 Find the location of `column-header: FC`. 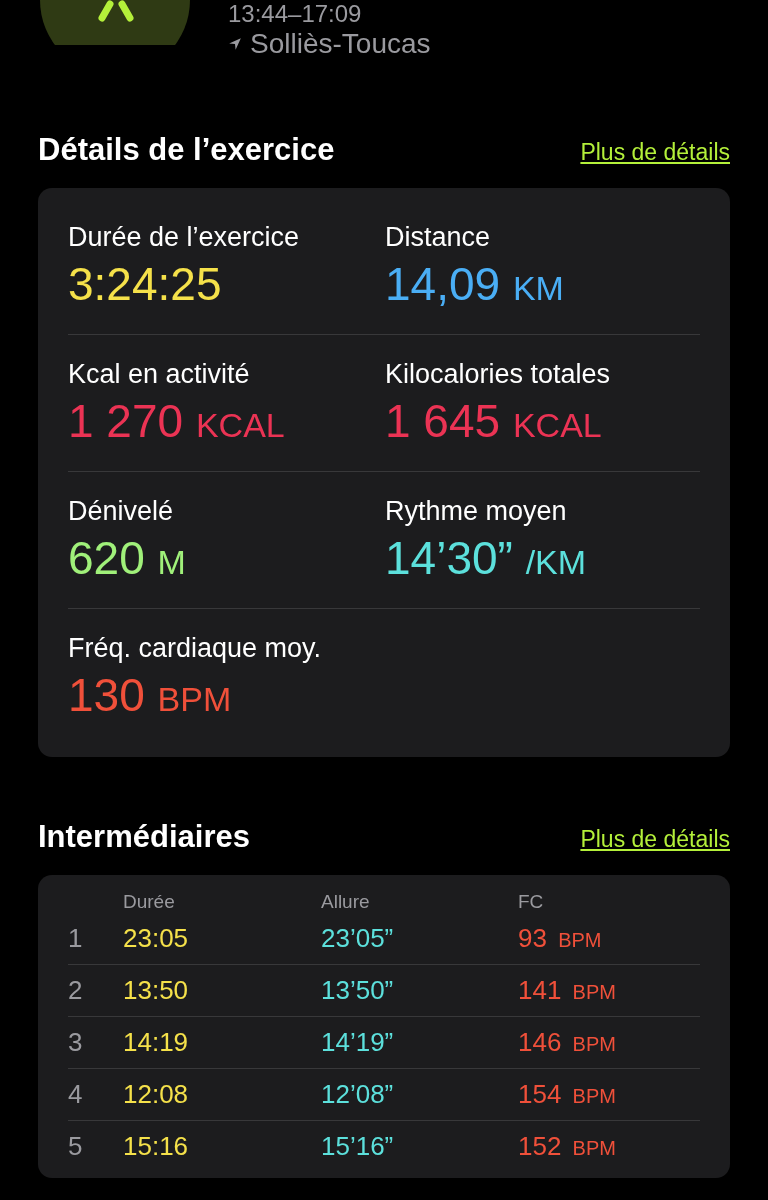

column-header: FC is located at coordinates (531, 902).